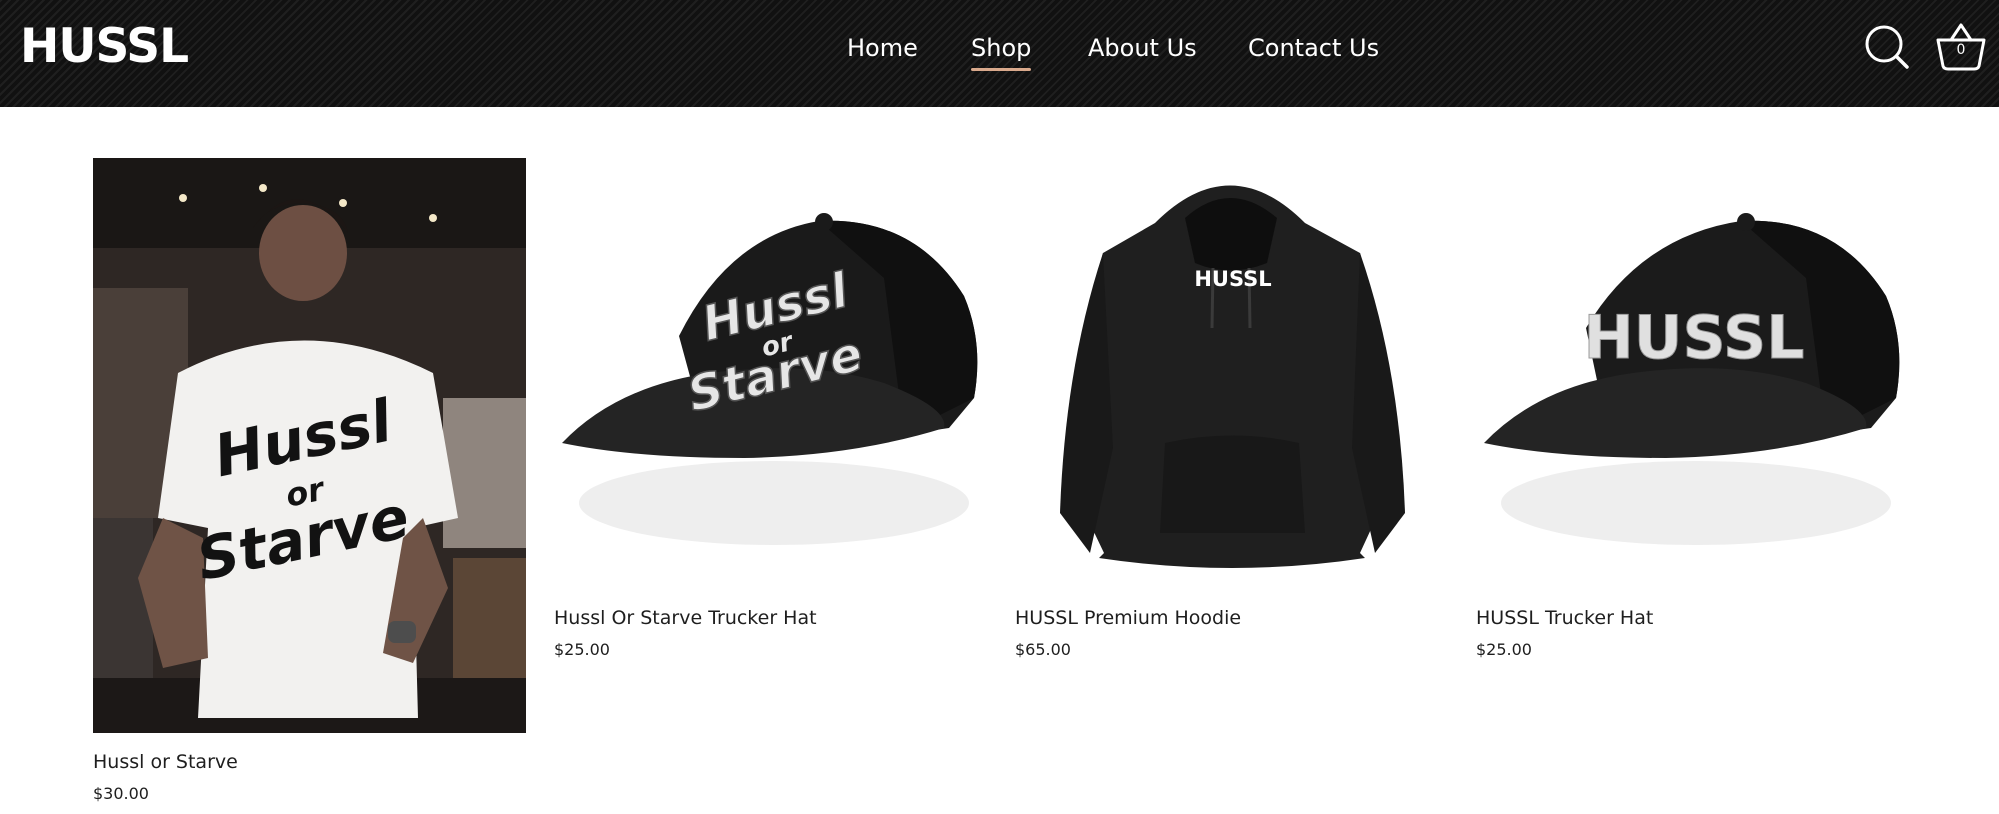  Describe the element at coordinates (121, 793) in the screenshot. I see `product-price: $30.00` at that location.